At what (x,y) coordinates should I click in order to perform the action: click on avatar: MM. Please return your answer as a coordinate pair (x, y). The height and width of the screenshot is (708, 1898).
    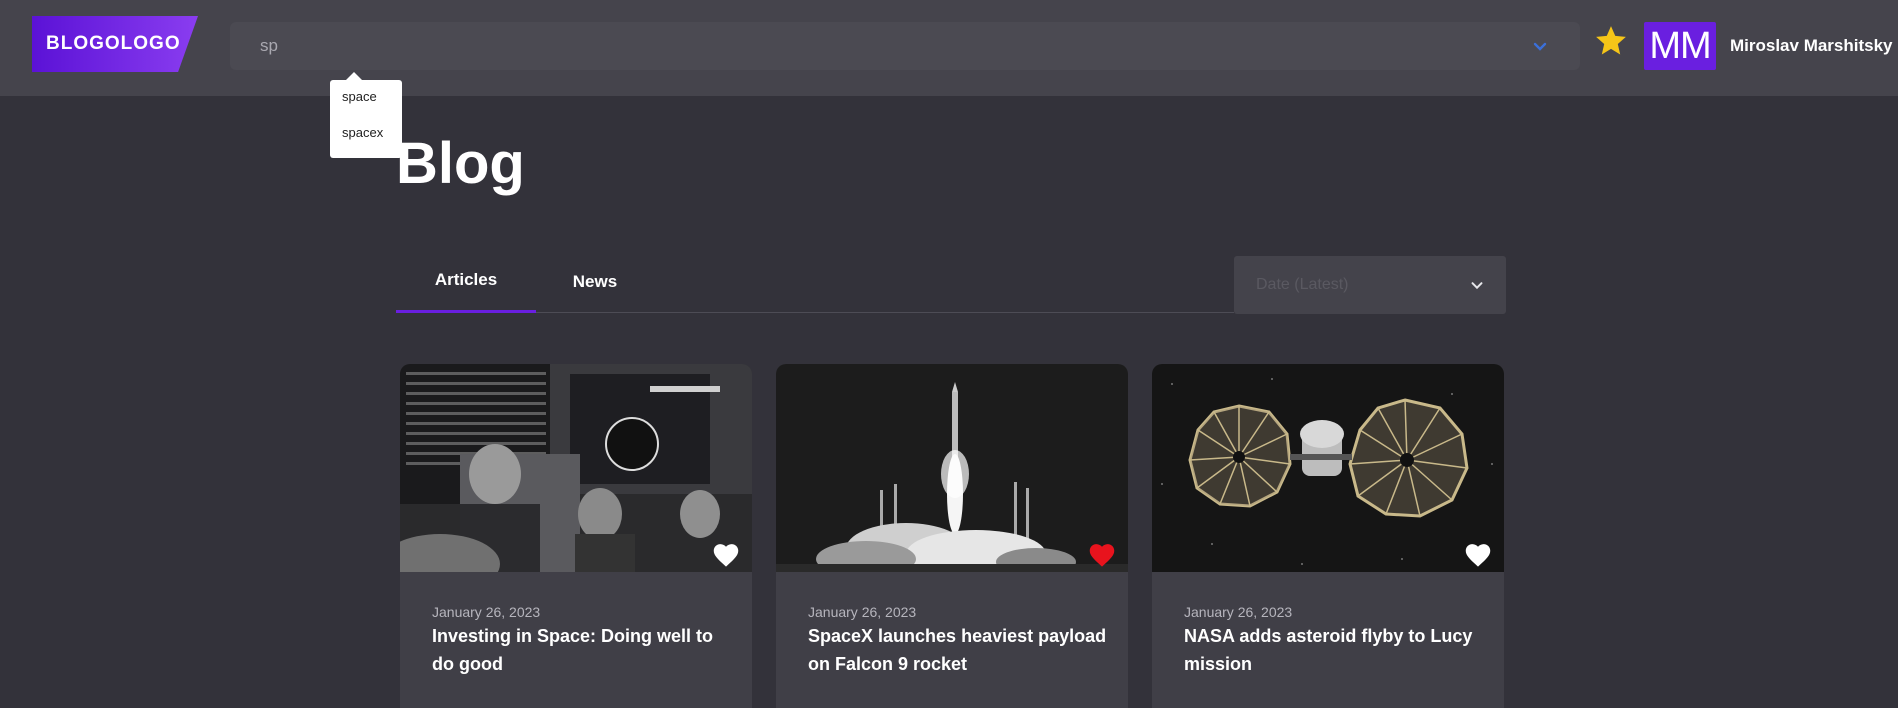
    Looking at the image, I should click on (1680, 46).